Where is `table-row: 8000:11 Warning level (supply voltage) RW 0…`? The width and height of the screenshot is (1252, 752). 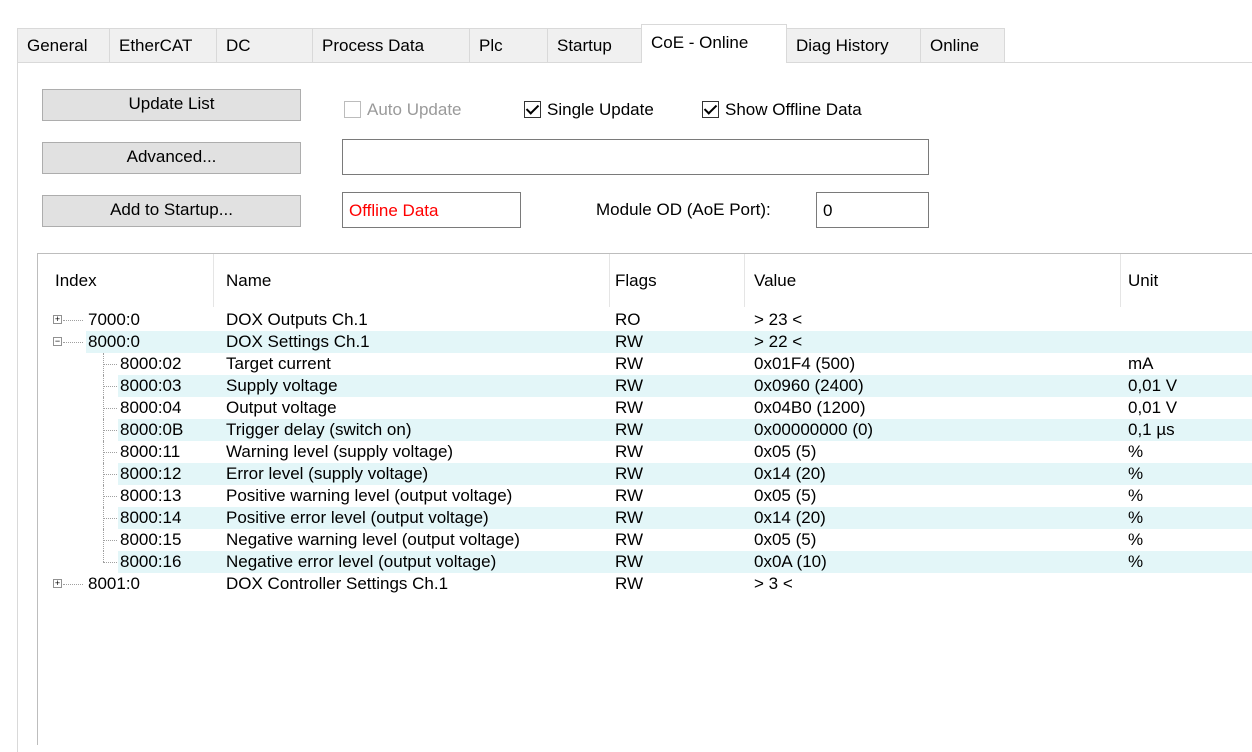 table-row: 8000:11 Warning level (supply voltage) RW 0… is located at coordinates (645, 452).